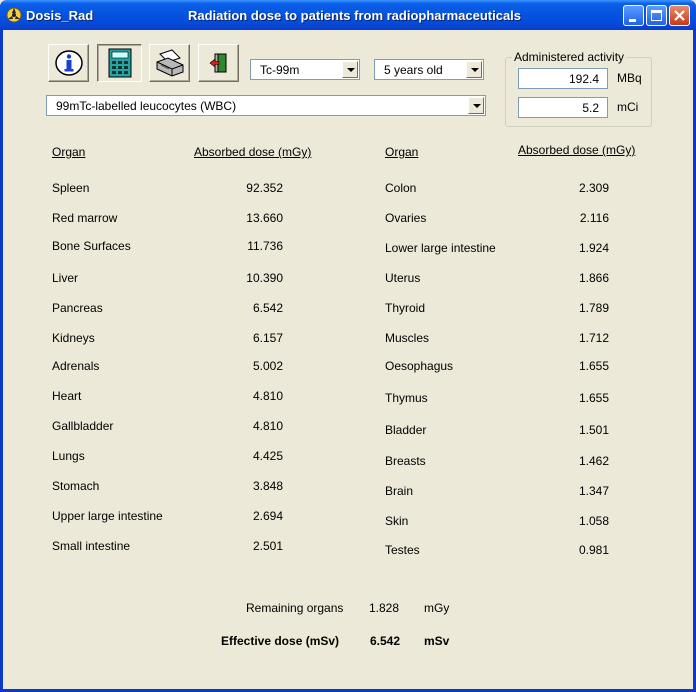  I want to click on organ-name: Oesophagus, so click(419, 366).